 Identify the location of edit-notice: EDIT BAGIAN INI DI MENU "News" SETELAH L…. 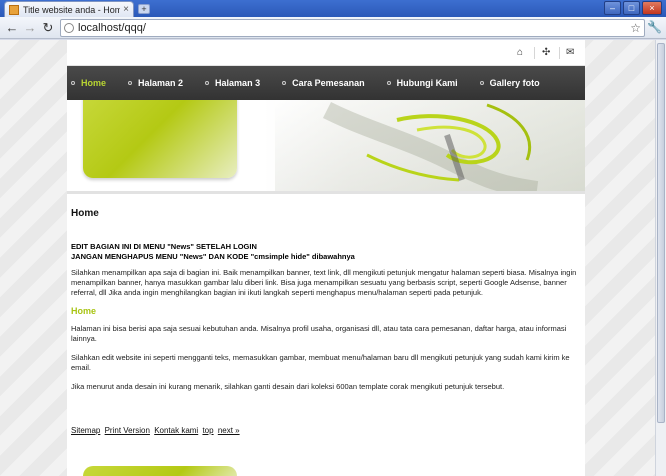
(326, 251).